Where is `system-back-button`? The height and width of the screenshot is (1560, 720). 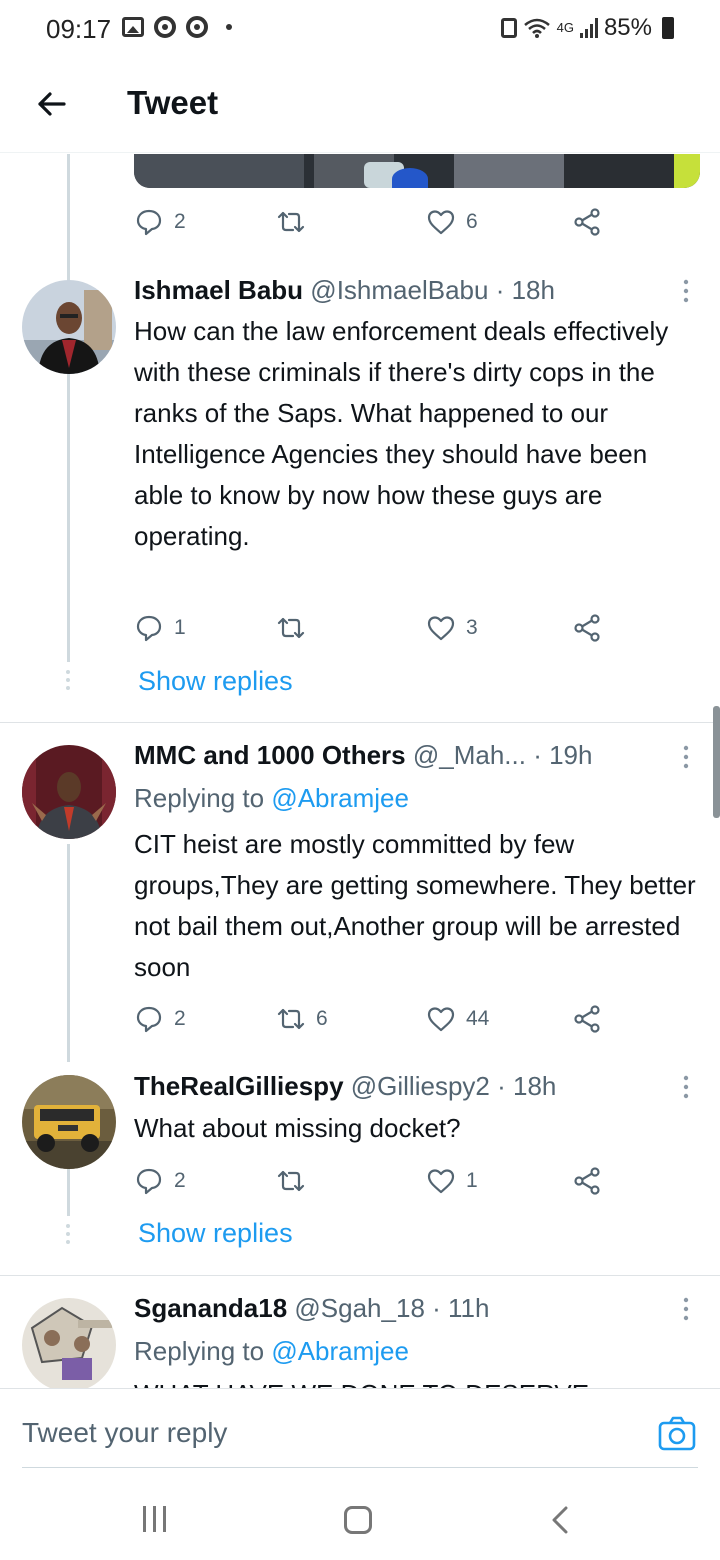 system-back-button is located at coordinates (560, 1520).